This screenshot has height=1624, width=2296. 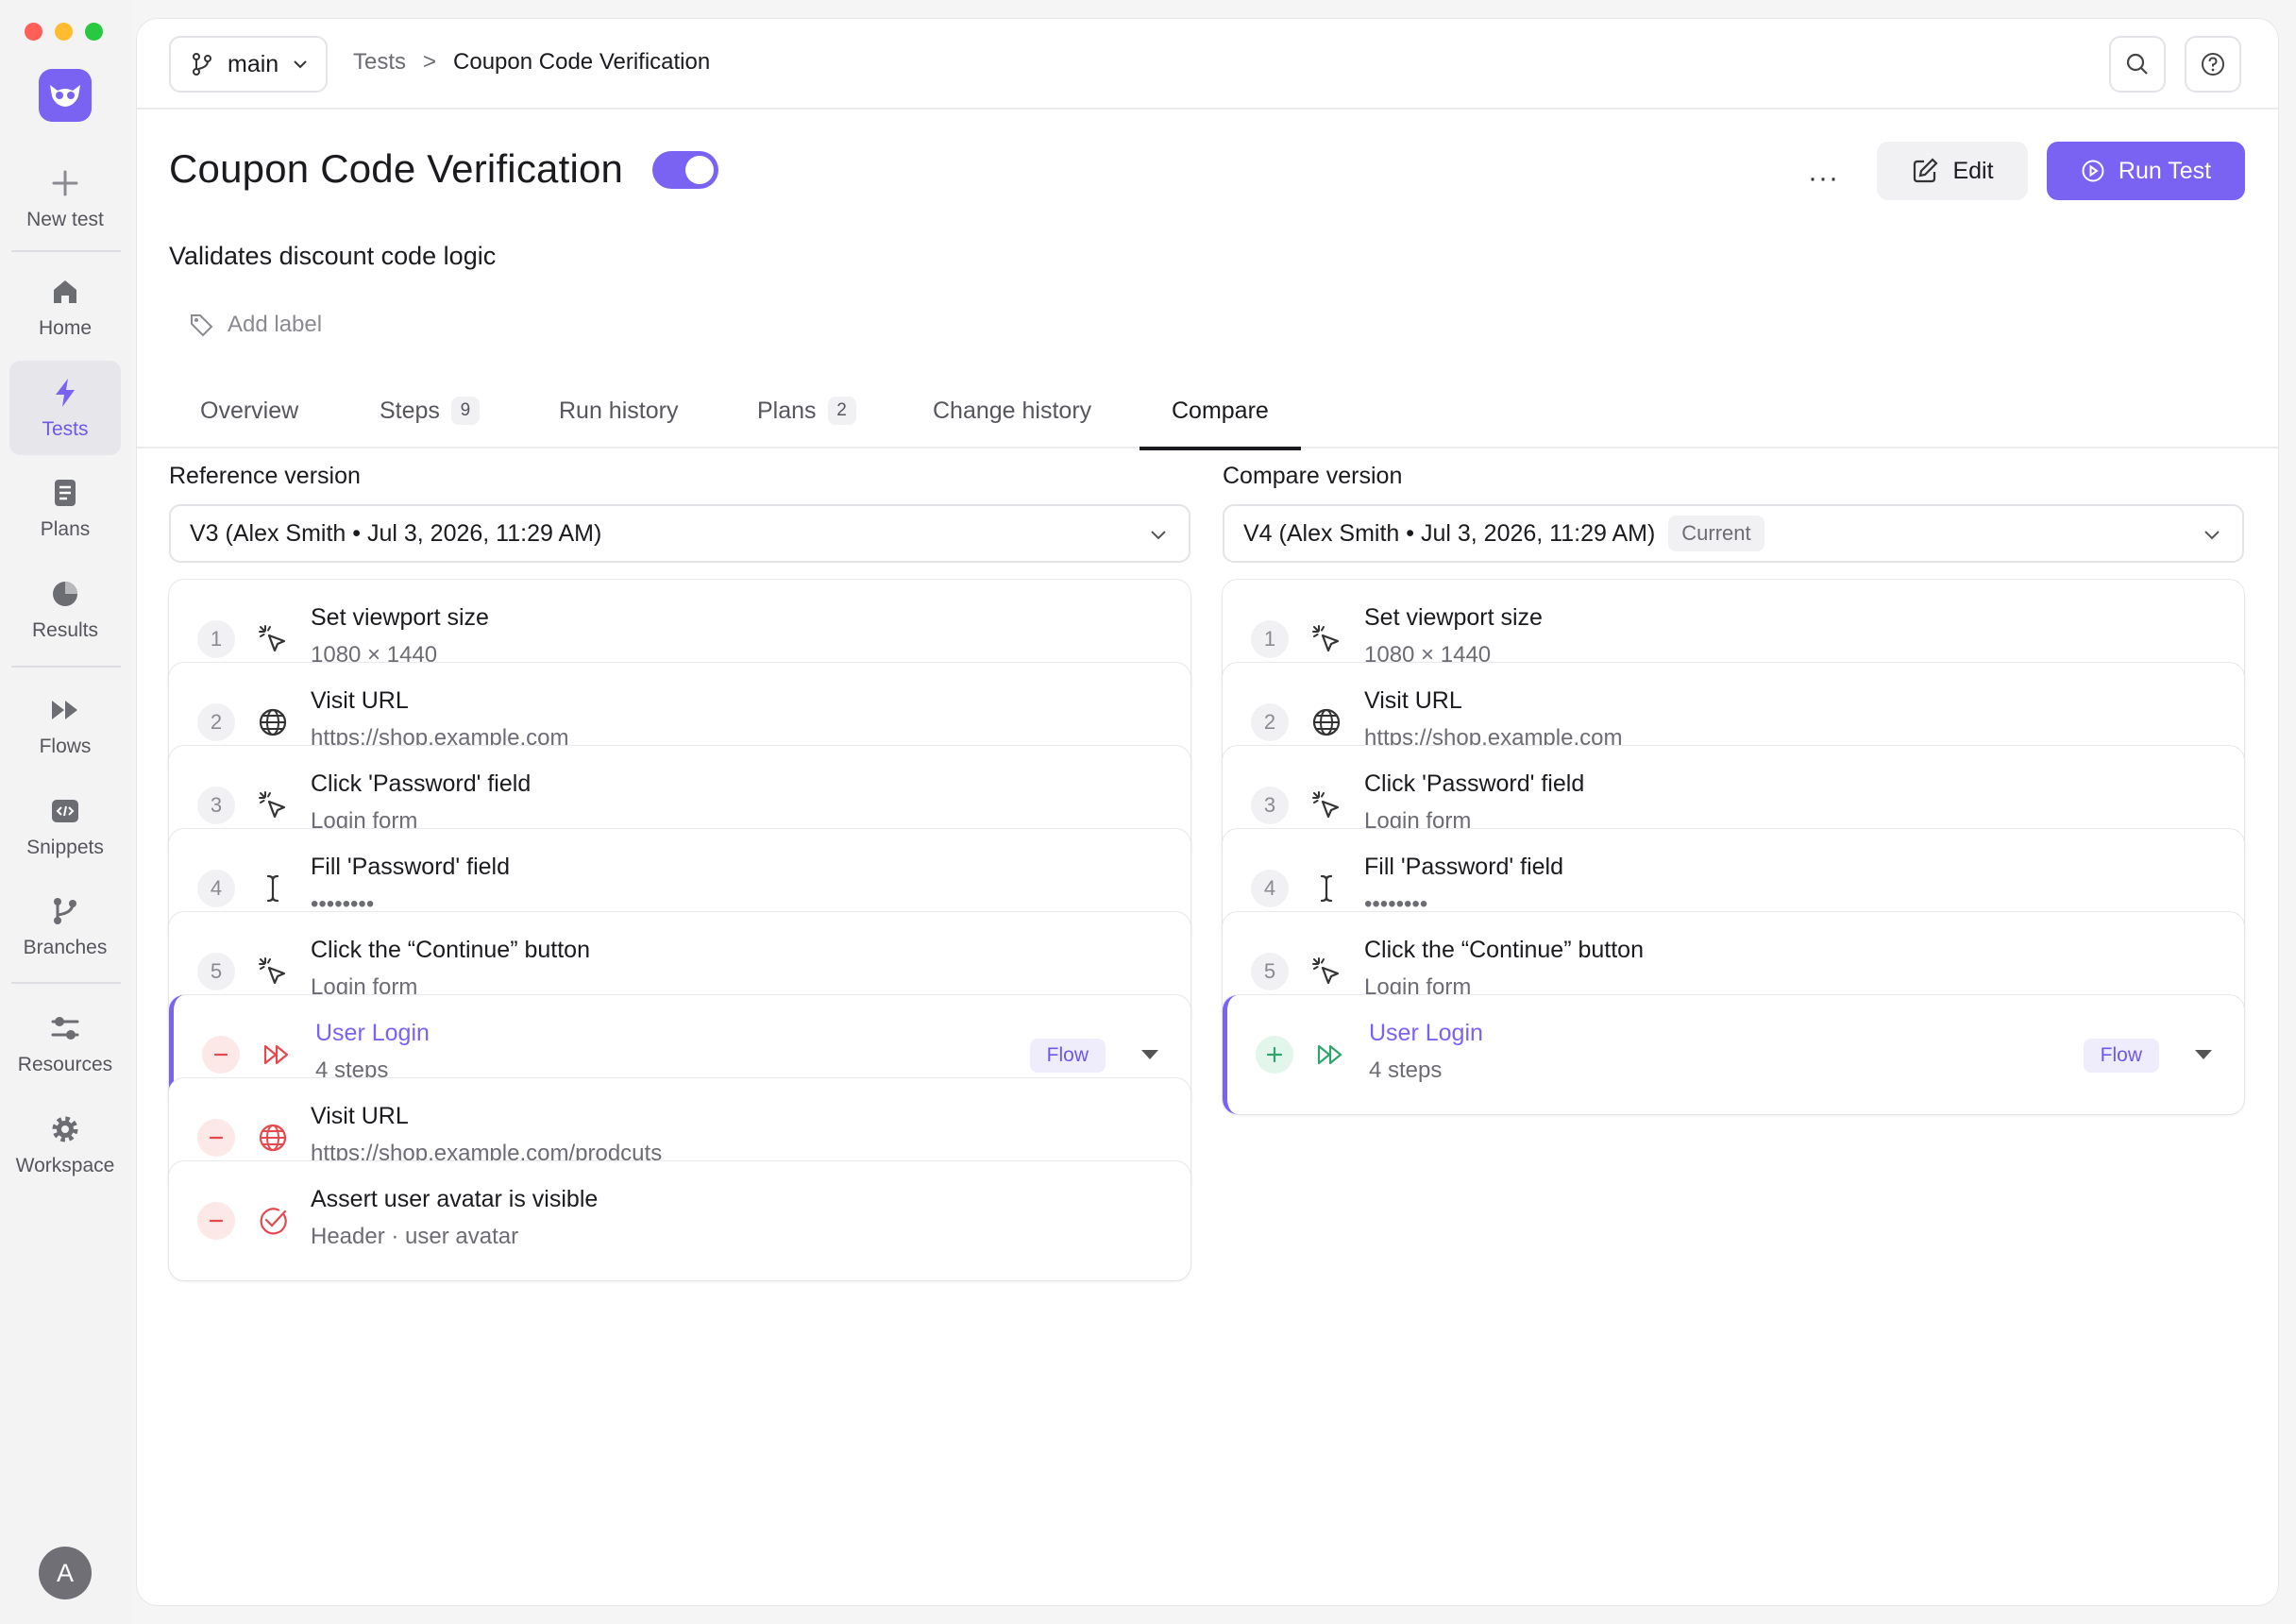 What do you see at coordinates (455, 1199) in the screenshot?
I see `step-title: Assert user avatar is visible` at bounding box center [455, 1199].